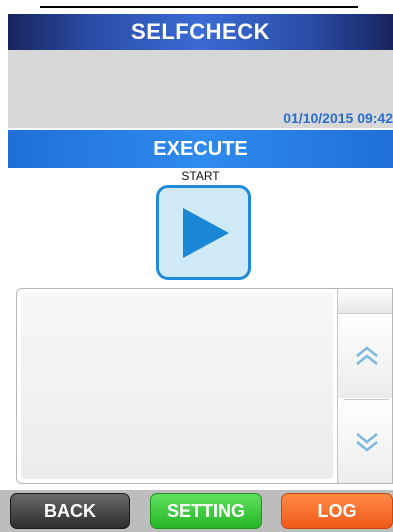 This screenshot has height=532, width=393. I want to click on back-button-label: BACK, so click(70, 510).